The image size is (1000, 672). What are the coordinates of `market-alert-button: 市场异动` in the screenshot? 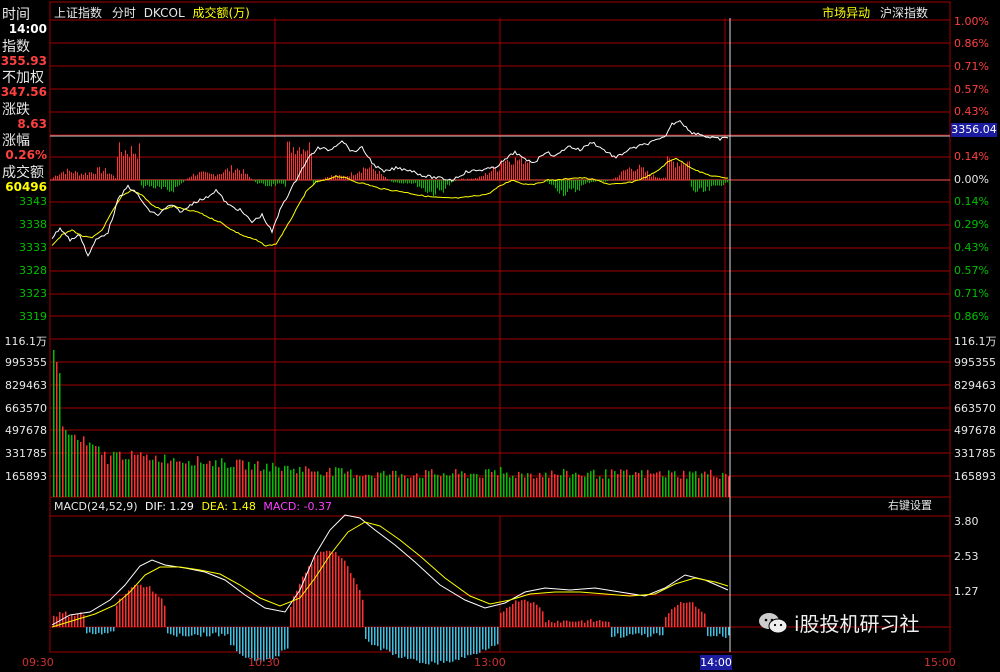 It's located at (846, 13).